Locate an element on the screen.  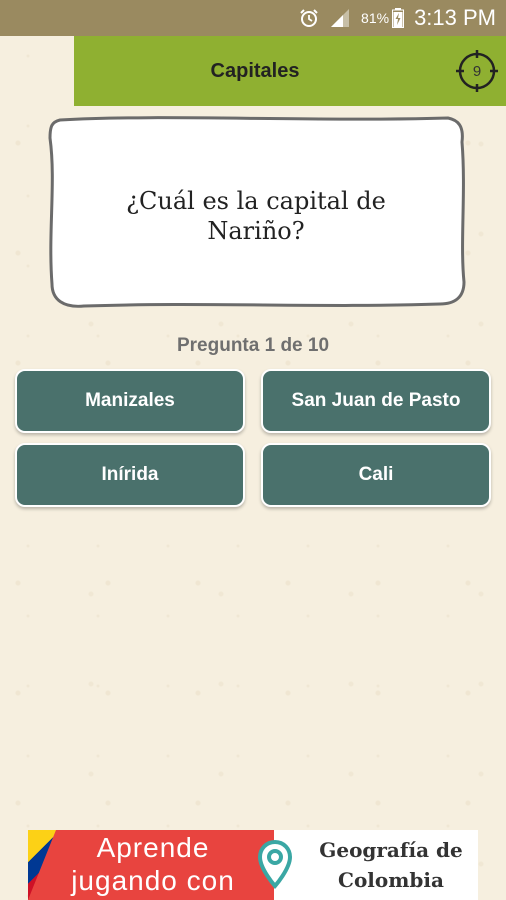
timer-value: 9 is located at coordinates (477, 71).